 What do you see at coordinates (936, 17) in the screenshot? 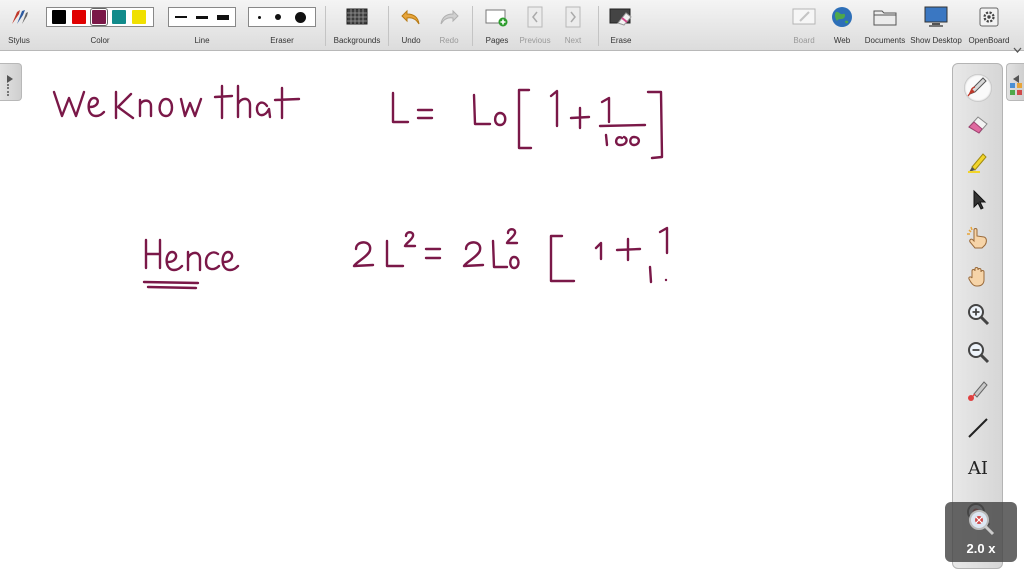
I see `monitor-icon` at bounding box center [936, 17].